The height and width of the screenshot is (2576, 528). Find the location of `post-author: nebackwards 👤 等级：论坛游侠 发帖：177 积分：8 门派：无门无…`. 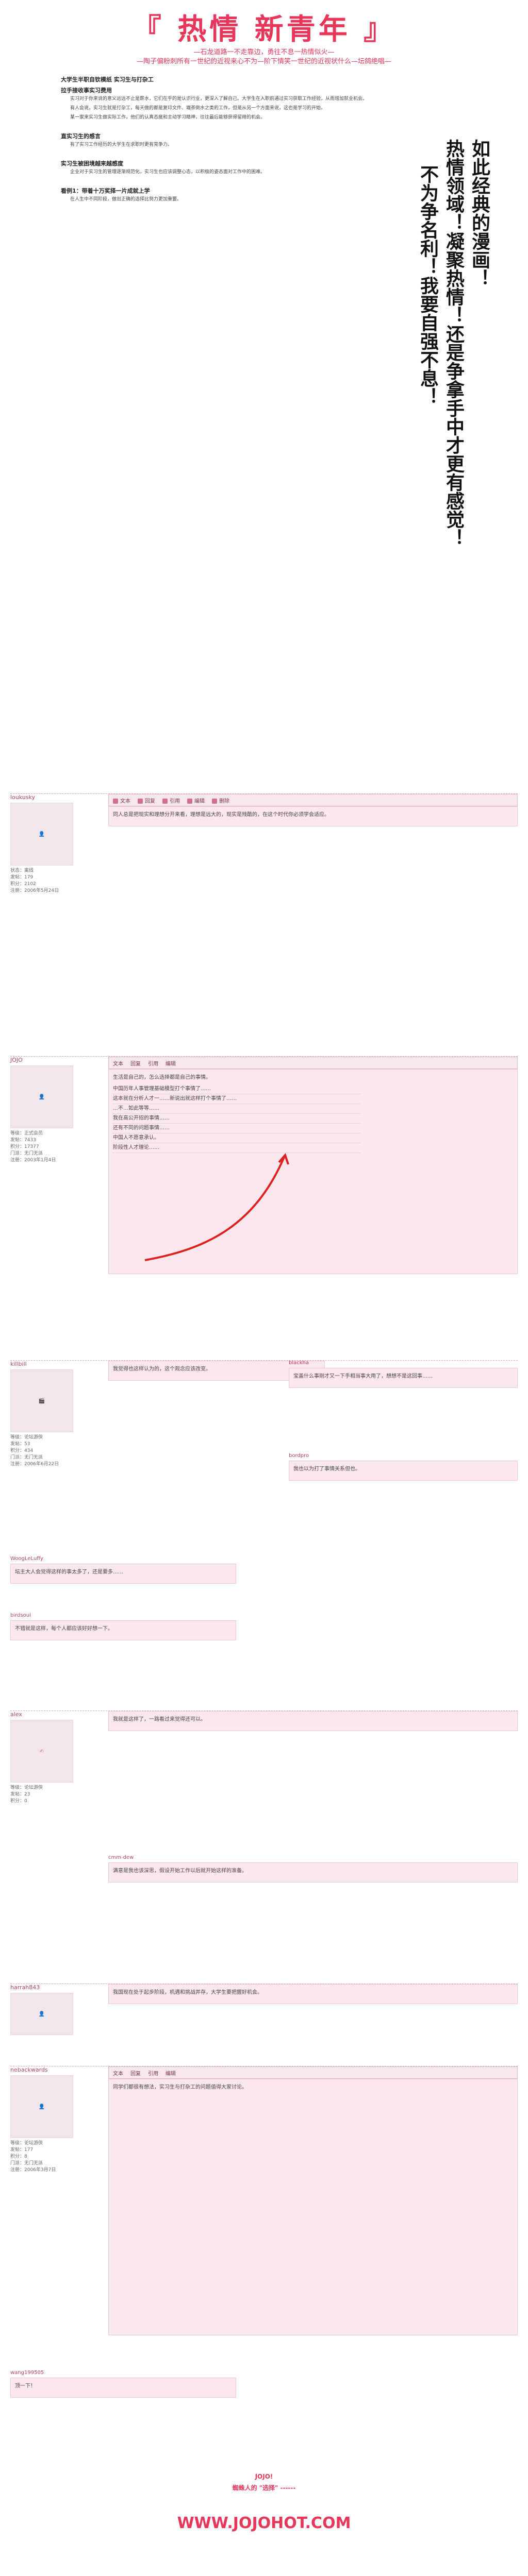

post-author: nebackwards 👤 等级：论坛游侠 发帖：177 积分：8 门派：无门无… is located at coordinates (54, 2120).